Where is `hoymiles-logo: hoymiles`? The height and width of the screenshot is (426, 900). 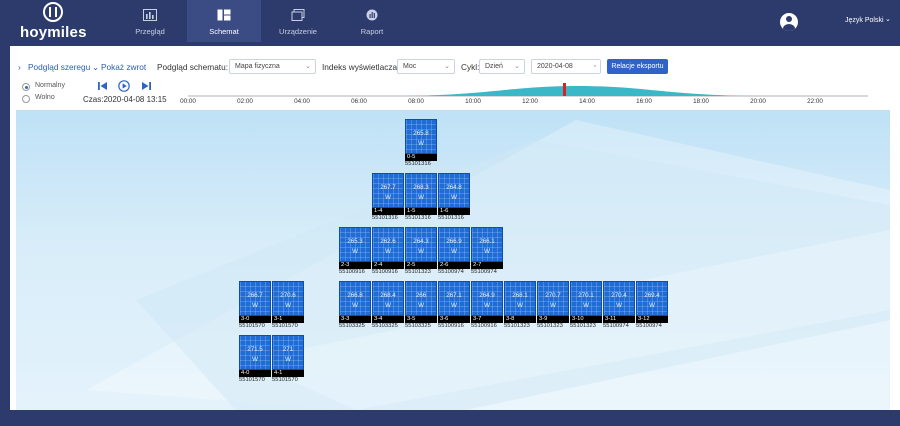 hoymiles-logo: hoymiles is located at coordinates (53, 22).